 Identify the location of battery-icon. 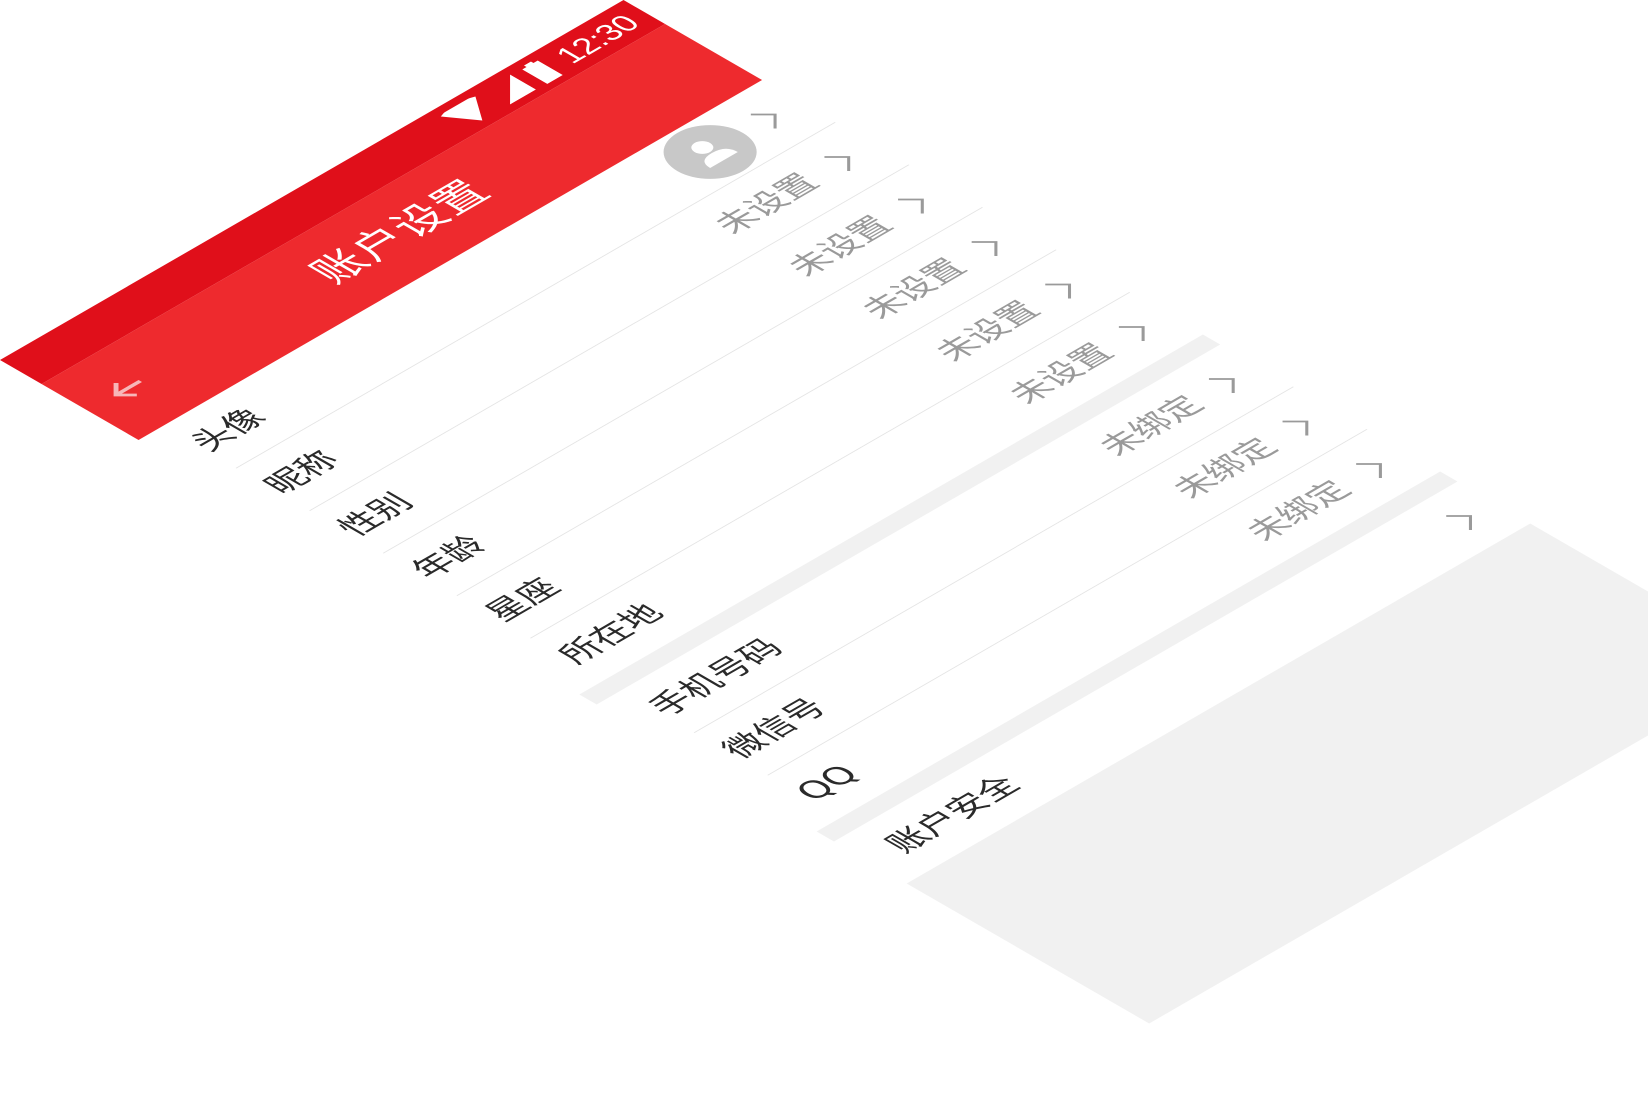
(541, 72).